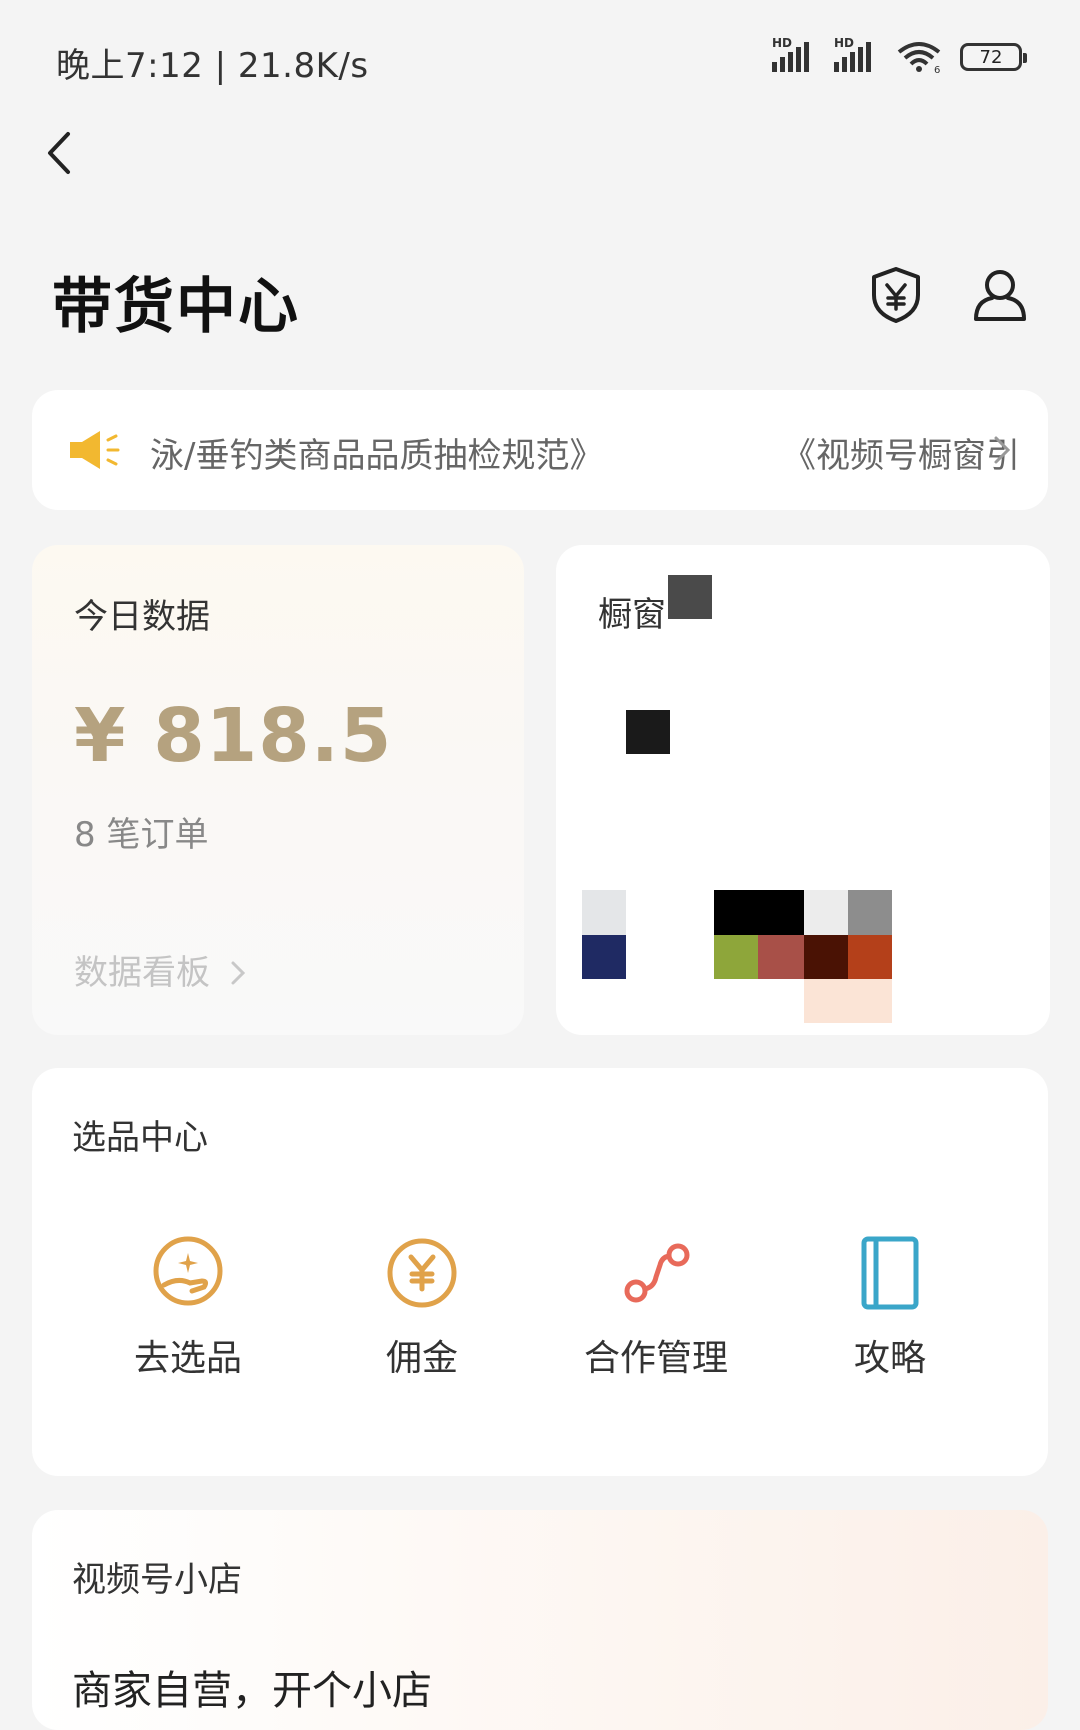 This screenshot has width=1080, height=1730. What do you see at coordinates (856, 54) in the screenshot?
I see `signal-icon-2: HD` at bounding box center [856, 54].